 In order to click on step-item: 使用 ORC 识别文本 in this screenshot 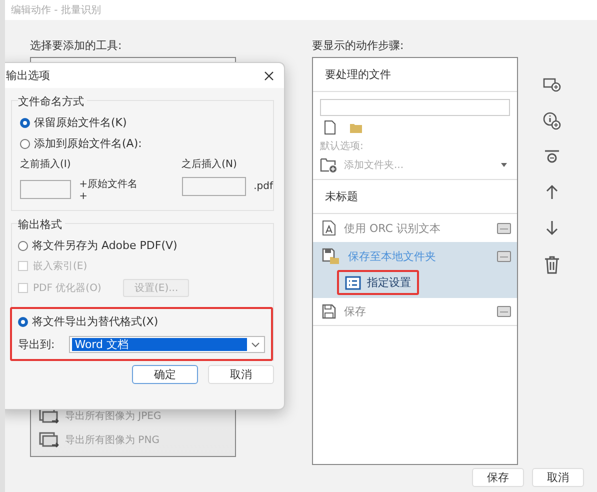, I will do `click(415, 228)`.